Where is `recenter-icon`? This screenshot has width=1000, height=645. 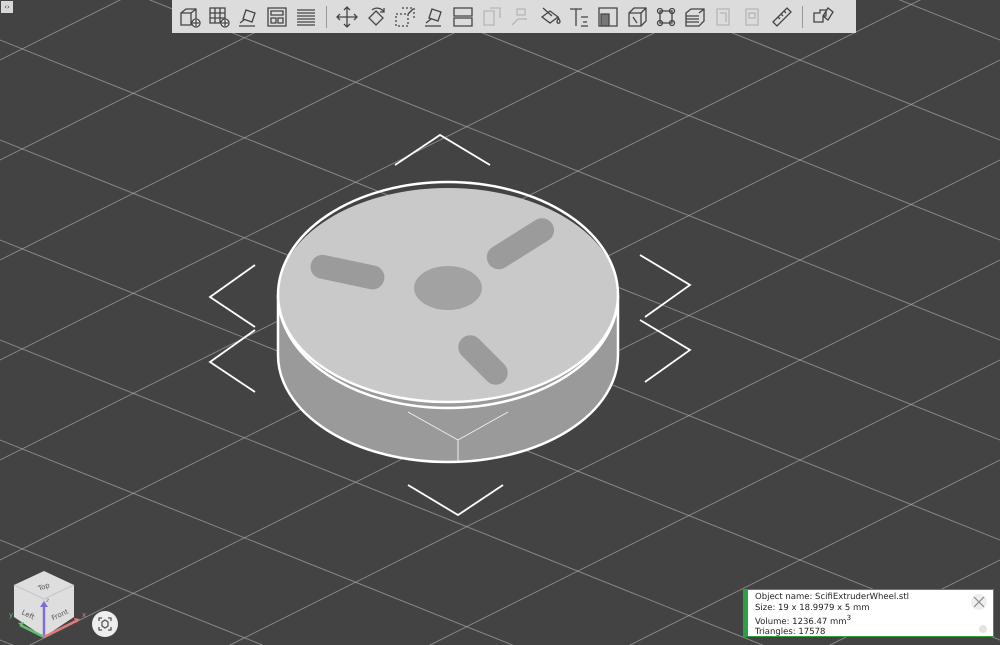 recenter-icon is located at coordinates (105, 624).